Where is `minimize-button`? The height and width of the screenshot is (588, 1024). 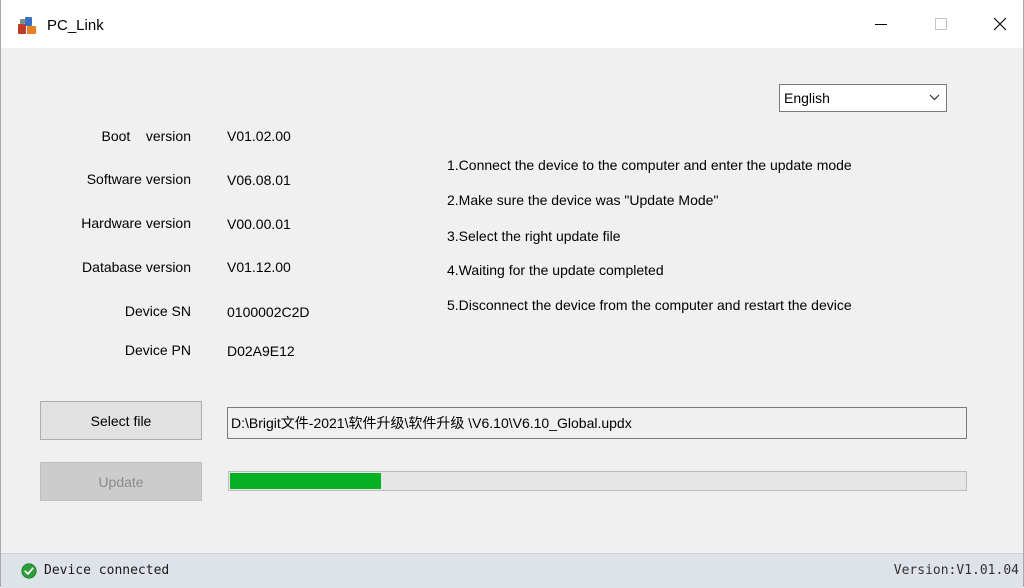 minimize-button is located at coordinates (881, 24).